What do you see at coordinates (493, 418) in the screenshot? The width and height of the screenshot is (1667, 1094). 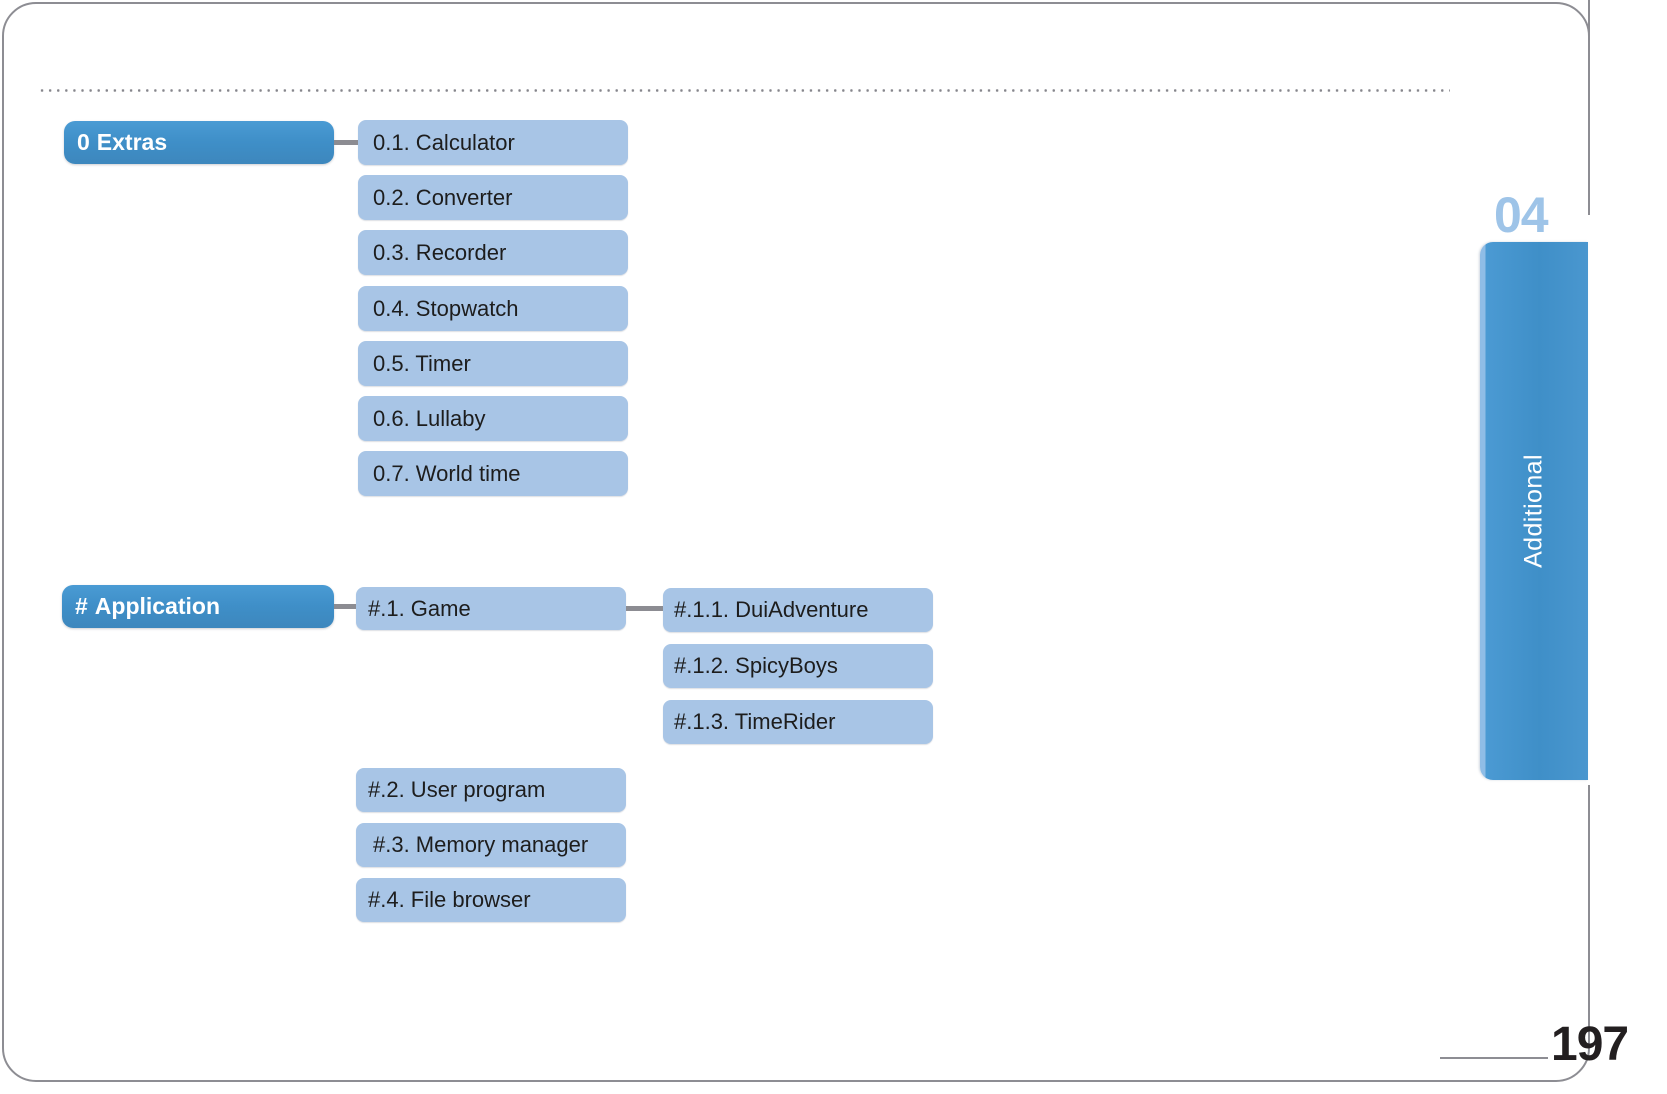 I see `tree-item-lullaby: 0.6. Lullaby` at bounding box center [493, 418].